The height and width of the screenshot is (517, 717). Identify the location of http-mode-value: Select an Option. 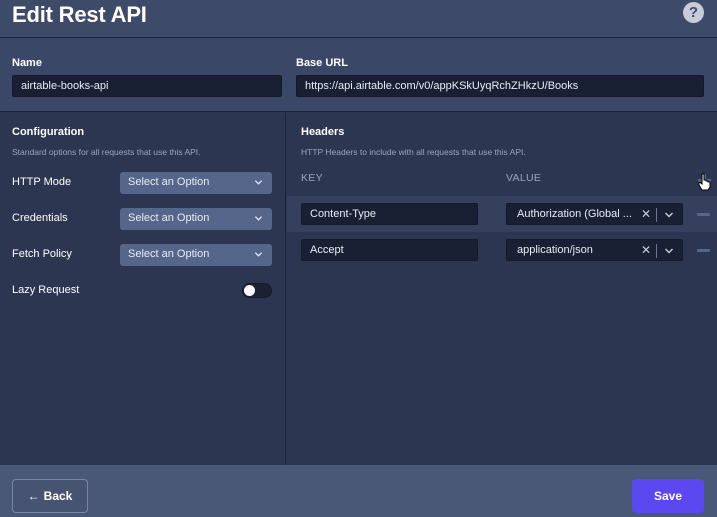
(169, 182).